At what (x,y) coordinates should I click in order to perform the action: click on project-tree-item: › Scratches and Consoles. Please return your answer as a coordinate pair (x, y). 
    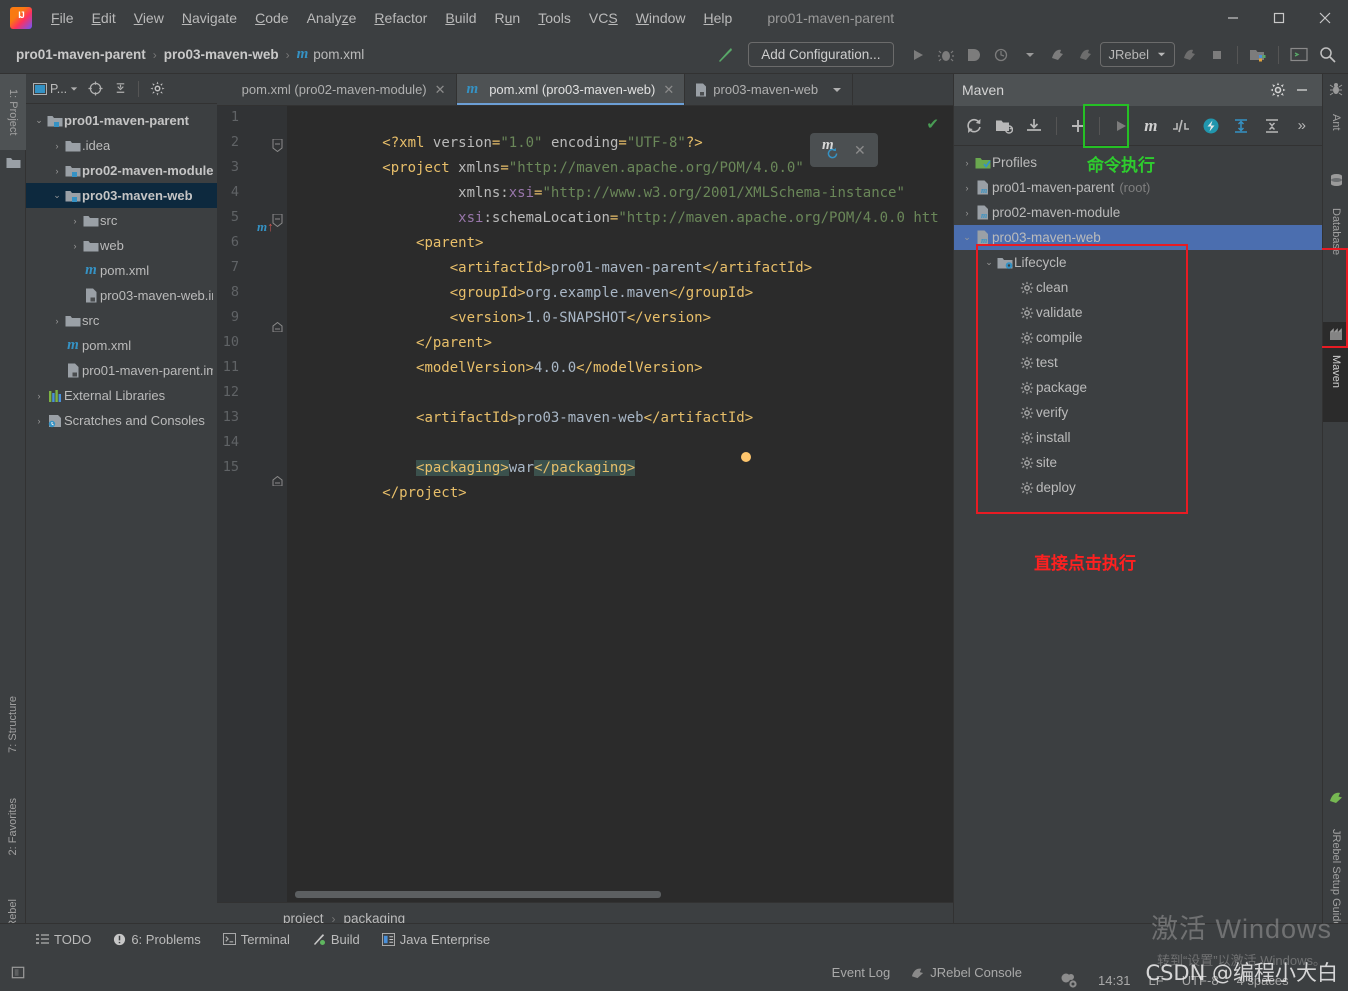
    Looking at the image, I should click on (121, 420).